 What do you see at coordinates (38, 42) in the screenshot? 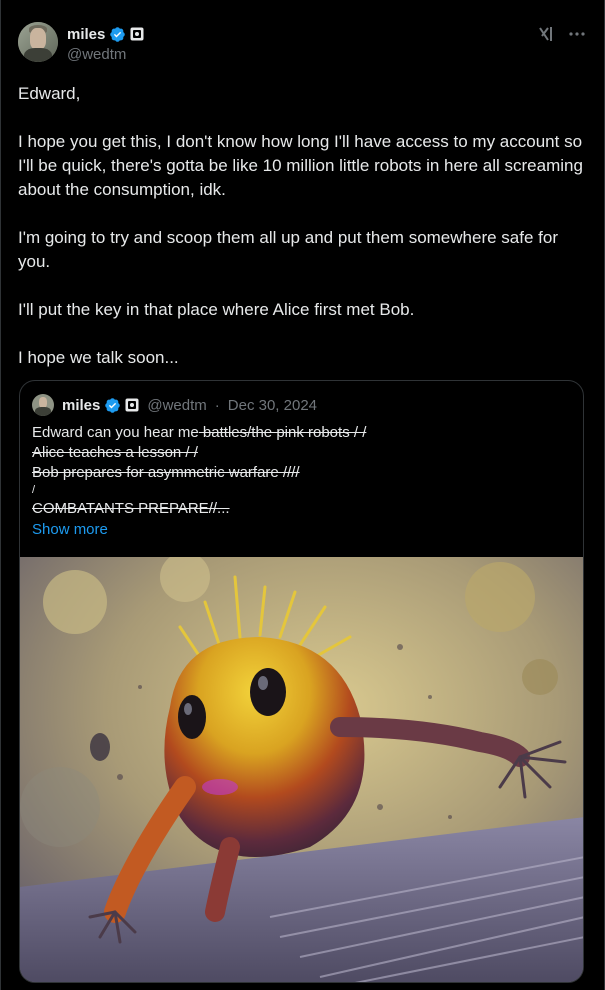
I see `author-avatar` at bounding box center [38, 42].